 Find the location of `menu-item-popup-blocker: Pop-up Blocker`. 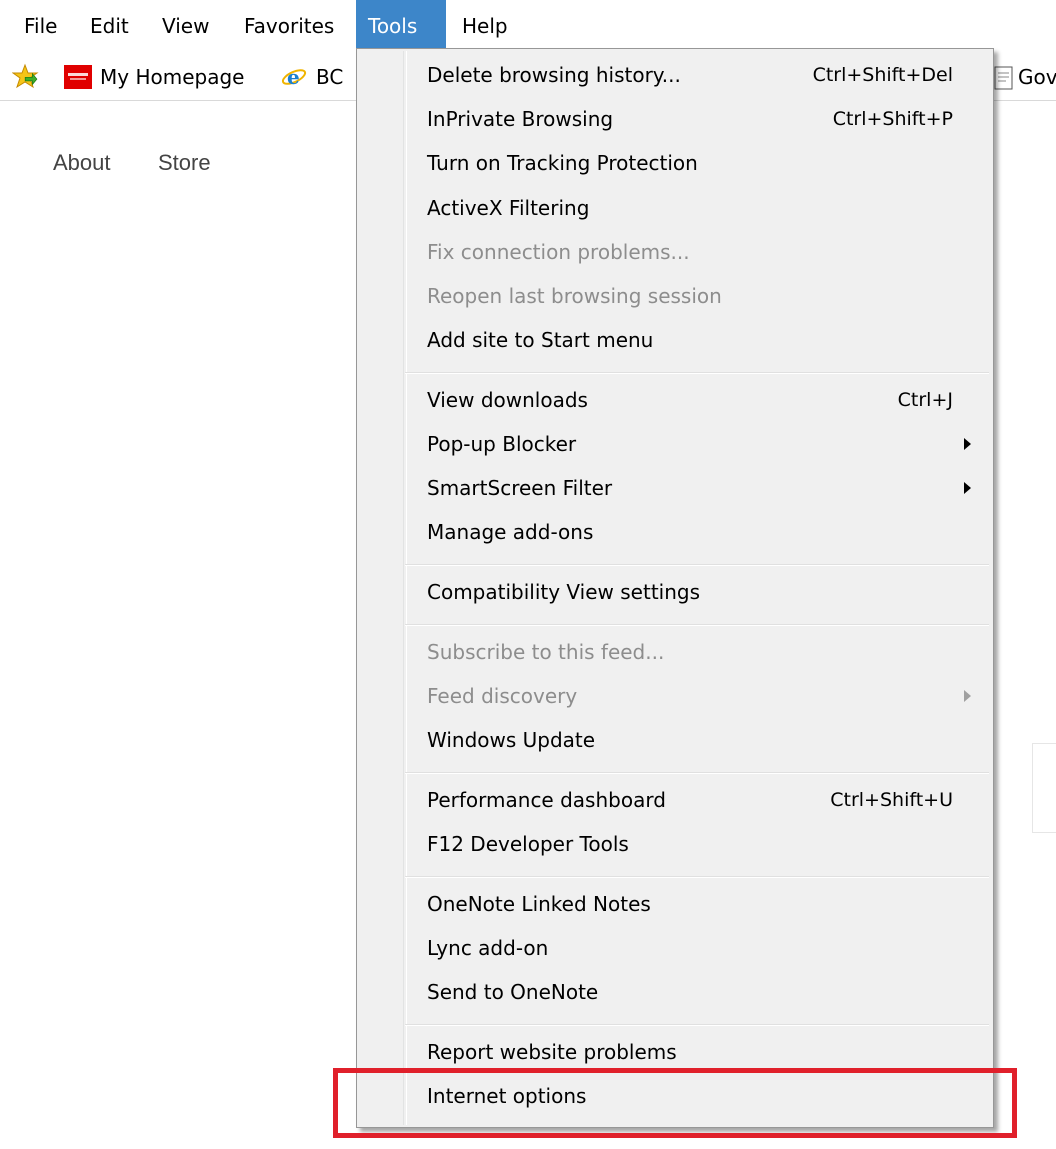

menu-item-popup-blocker: Pop-up Blocker is located at coordinates (674, 444).